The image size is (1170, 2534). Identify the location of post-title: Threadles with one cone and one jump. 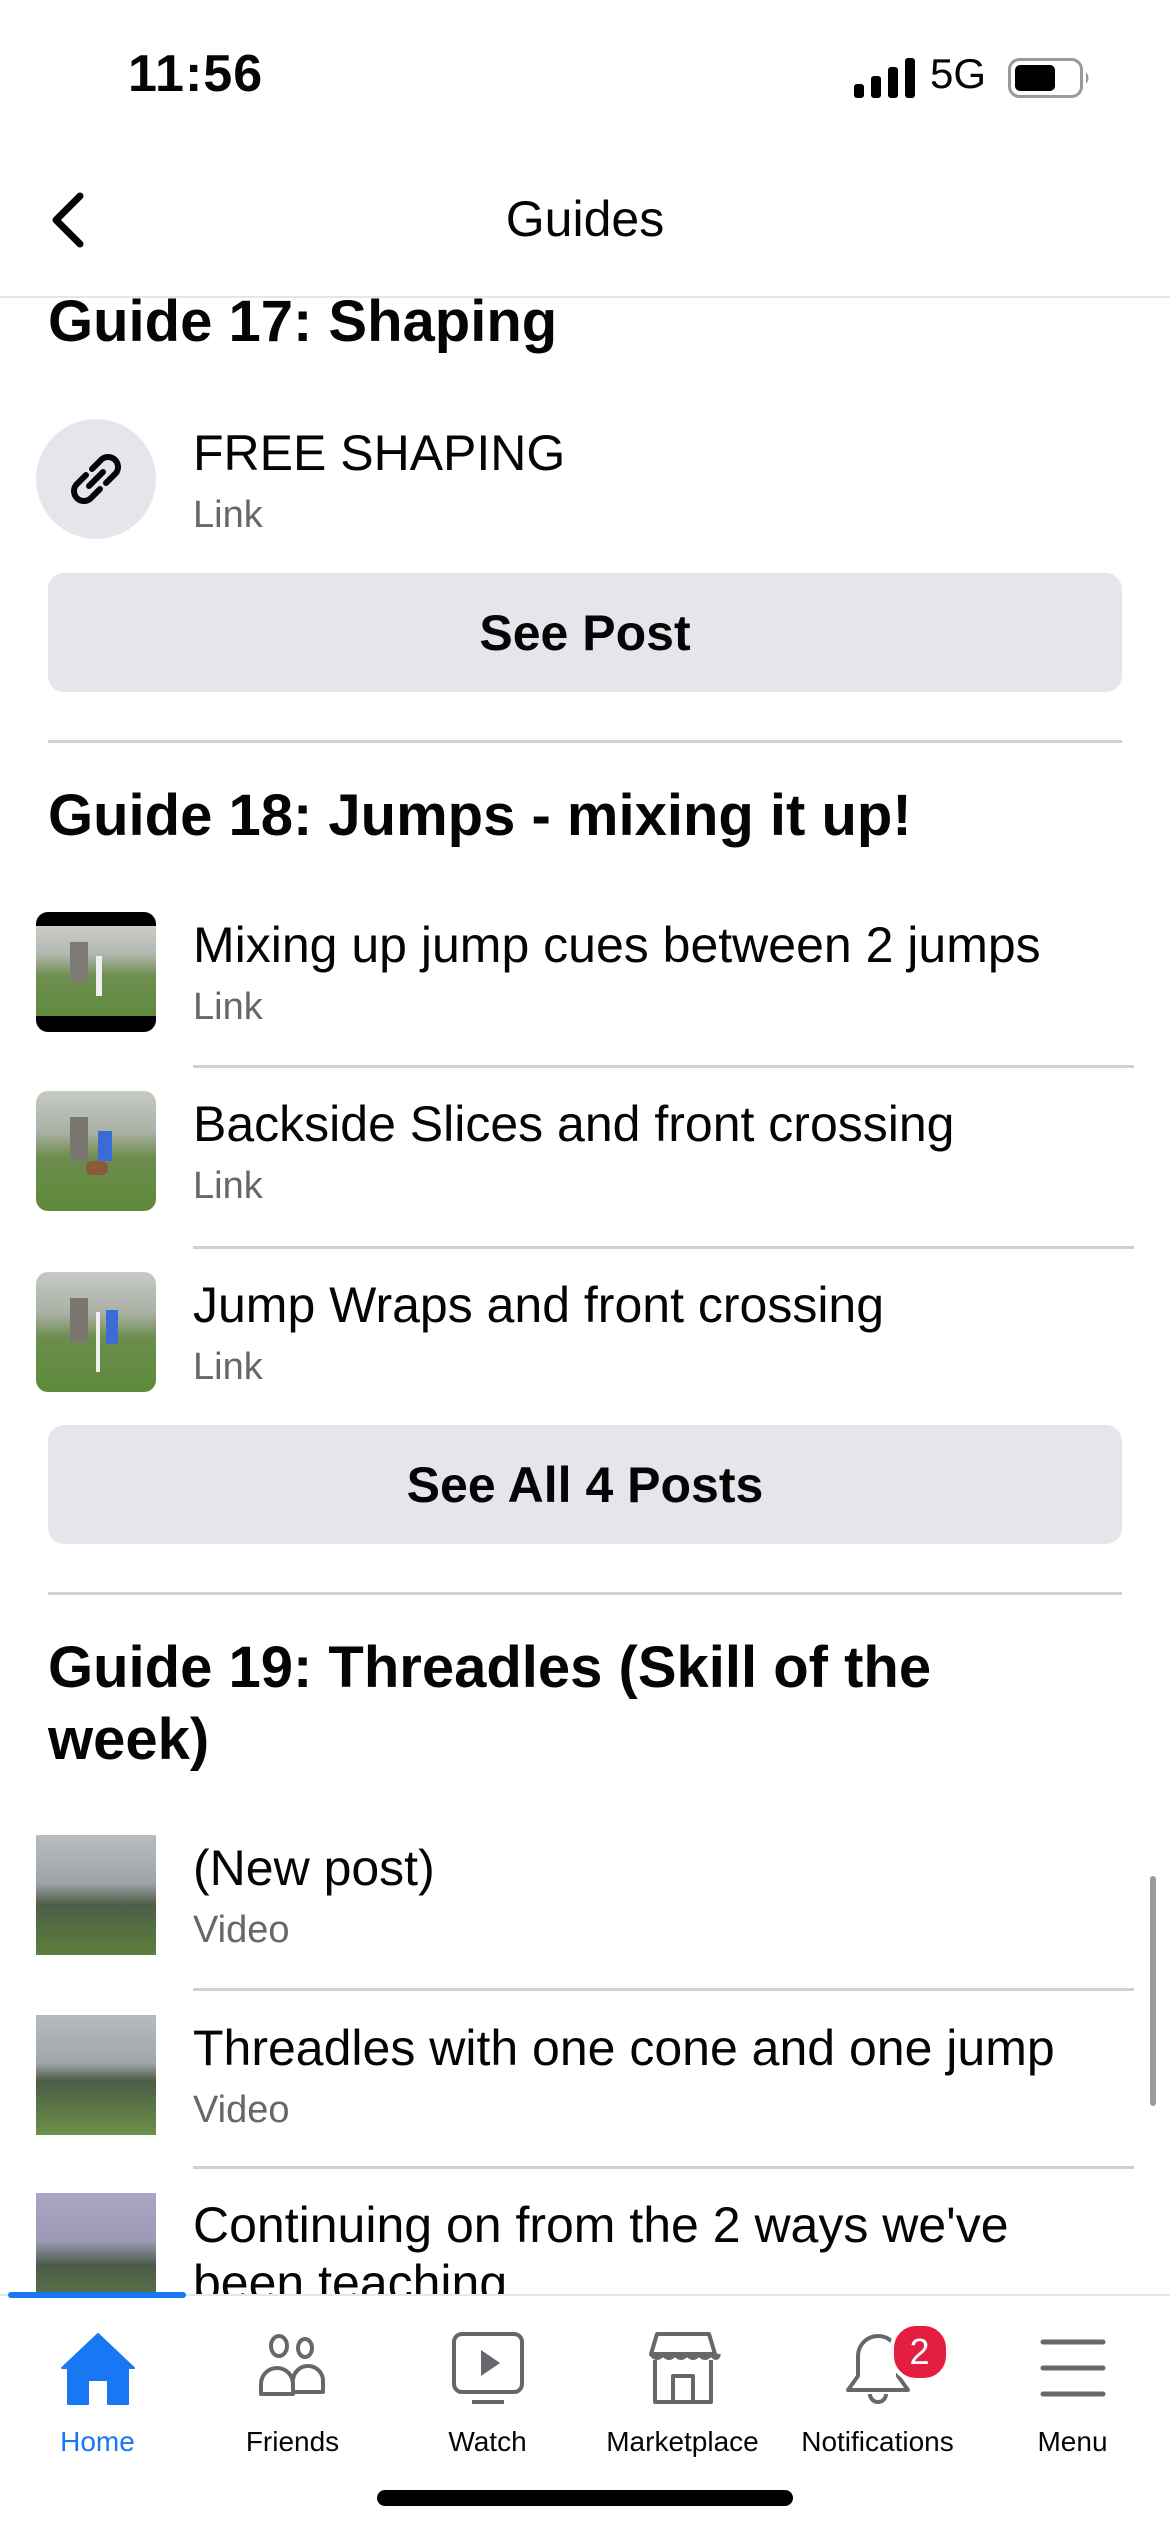
(663, 2048).